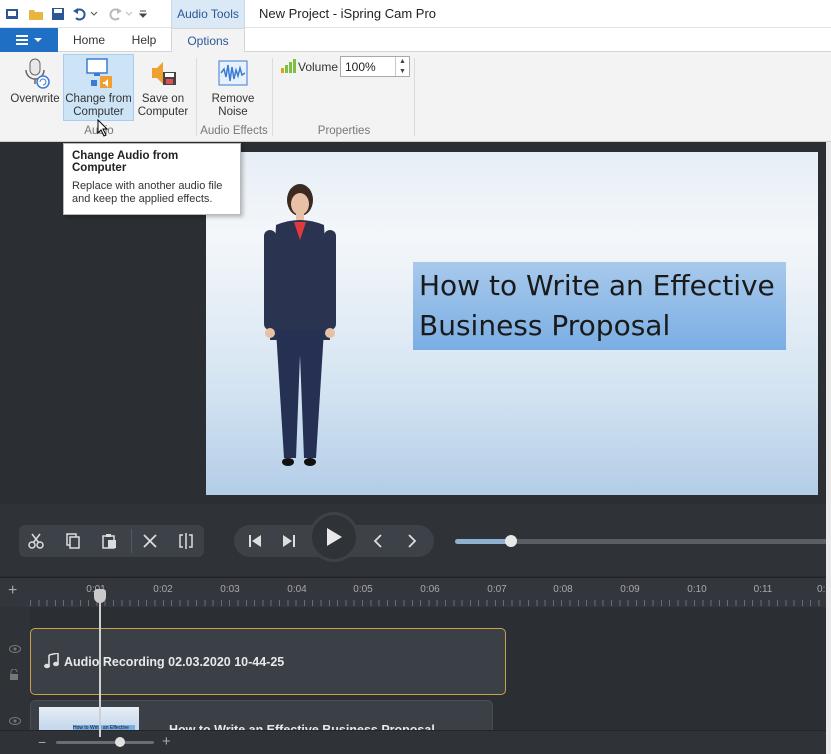  What do you see at coordinates (208, 40) in the screenshot?
I see `tab-options: Options` at bounding box center [208, 40].